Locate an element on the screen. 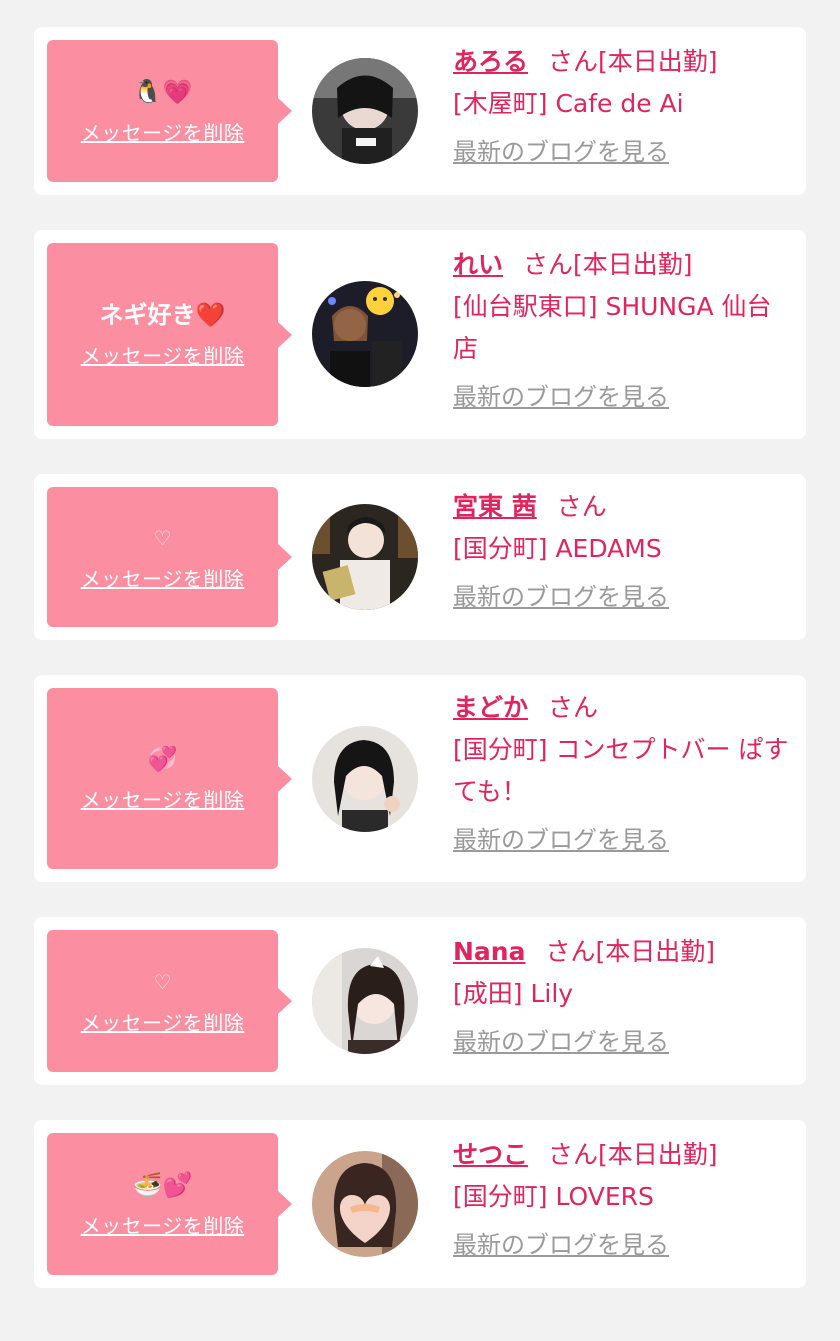  message-bubble: 🐧💗 メッセージを削除 is located at coordinates (169, 111).